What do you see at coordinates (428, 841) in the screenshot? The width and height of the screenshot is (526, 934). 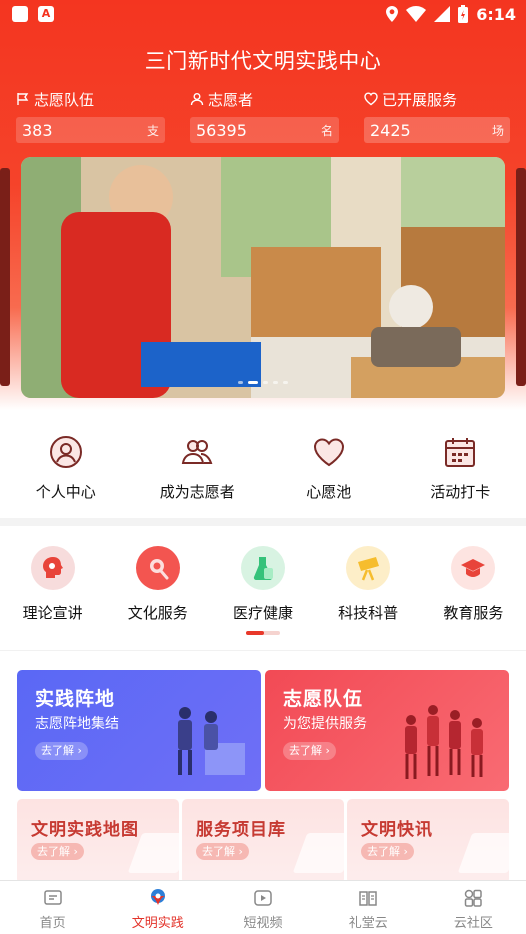 I see `card-civilization-news: 文明快讯 去了解 ›` at bounding box center [428, 841].